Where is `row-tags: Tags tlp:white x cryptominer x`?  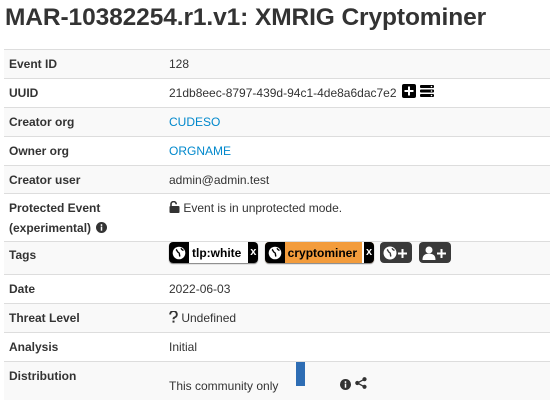 row-tags: Tags tlp:white x cryptominer x is located at coordinates (277, 257).